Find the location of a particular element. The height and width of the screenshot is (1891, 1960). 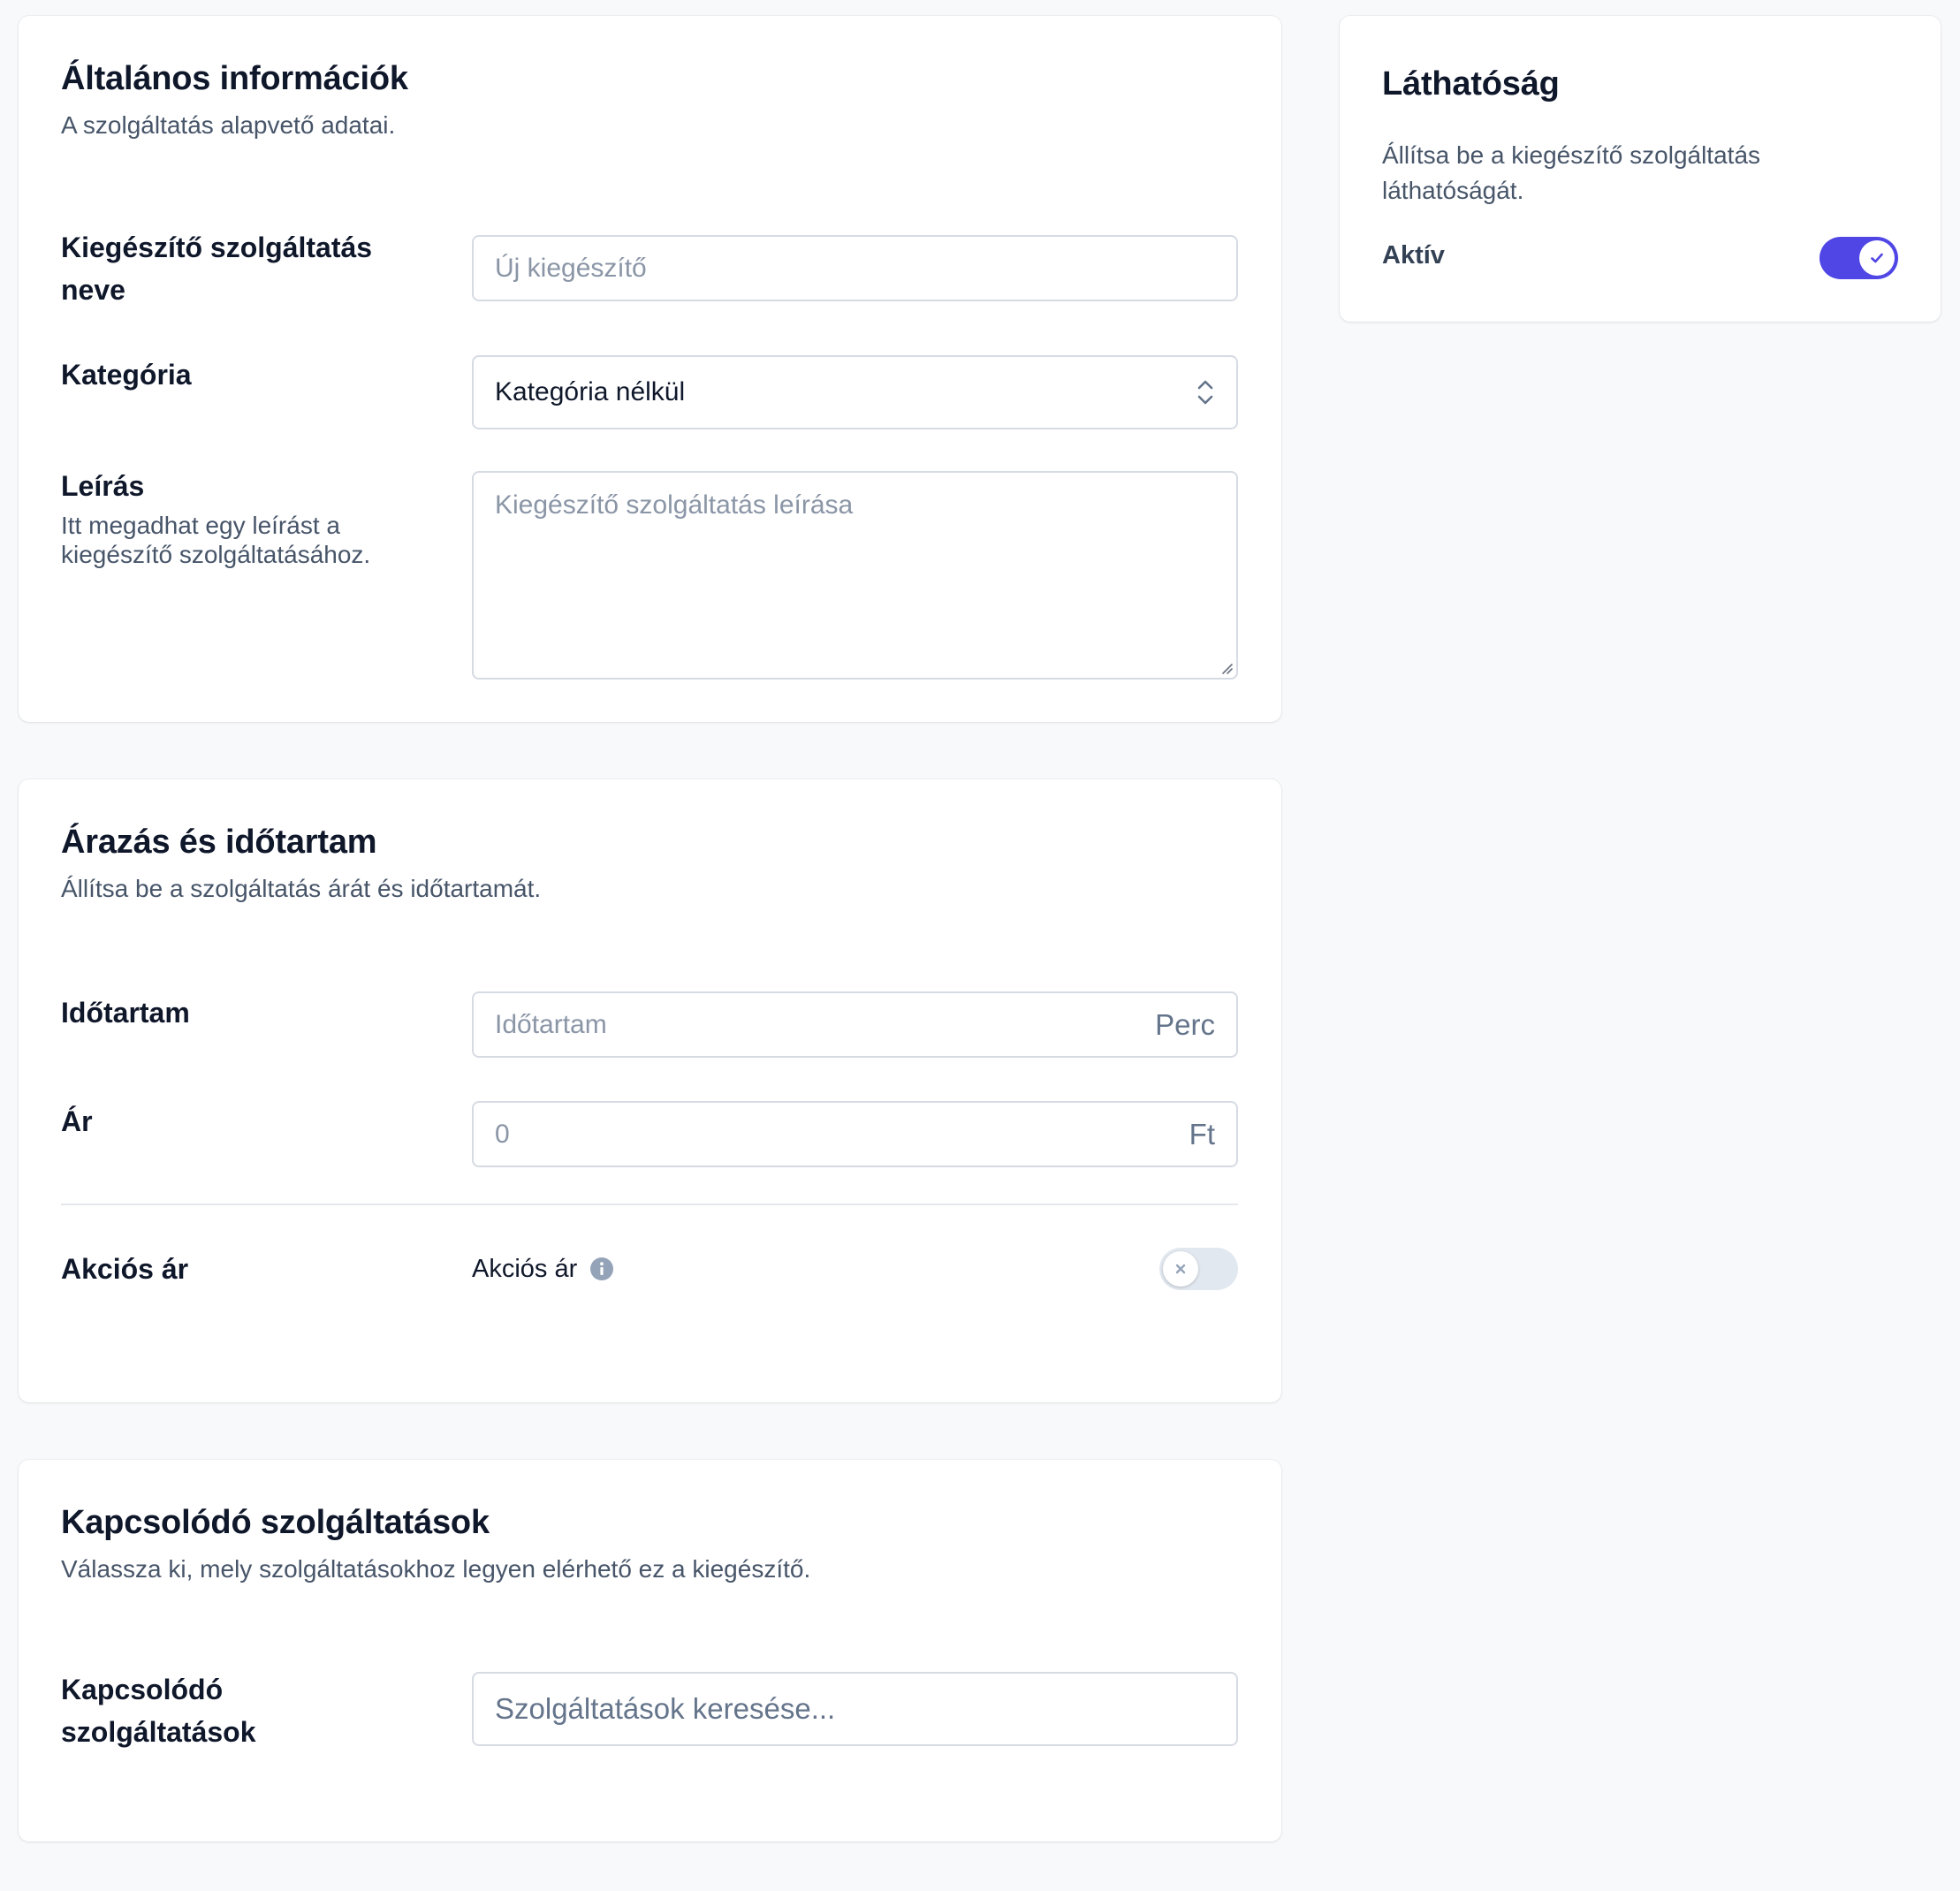

sale-price-toggle is located at coordinates (1198, 1269).